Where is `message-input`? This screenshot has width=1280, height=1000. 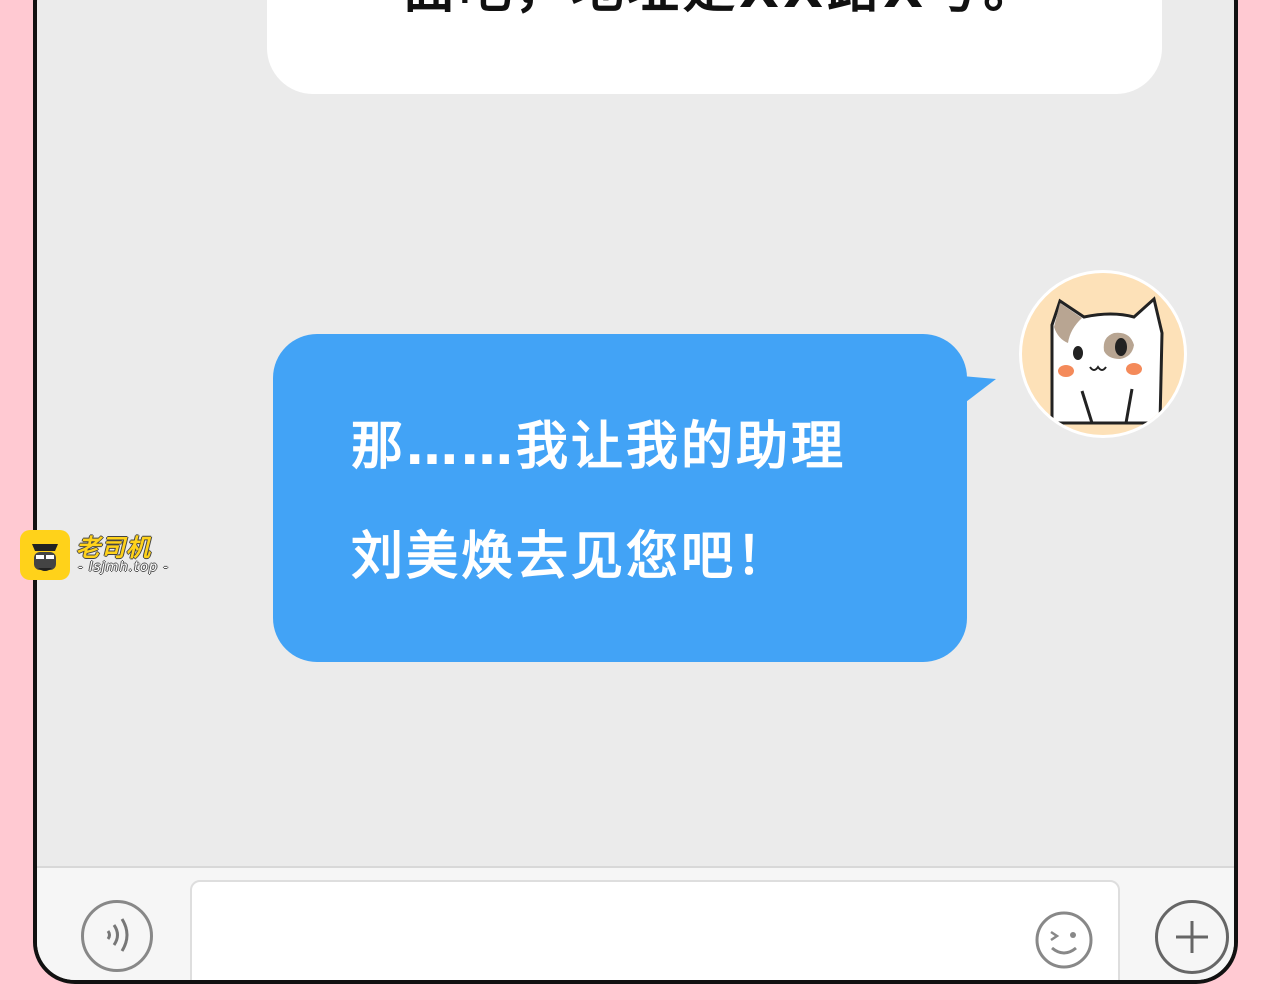 message-input is located at coordinates (655, 930).